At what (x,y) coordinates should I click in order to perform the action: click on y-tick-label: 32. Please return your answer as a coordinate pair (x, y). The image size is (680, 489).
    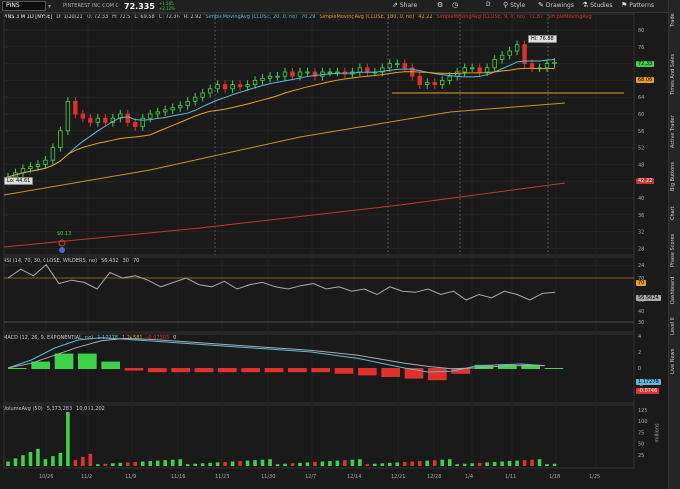
    Looking at the image, I should click on (641, 233).